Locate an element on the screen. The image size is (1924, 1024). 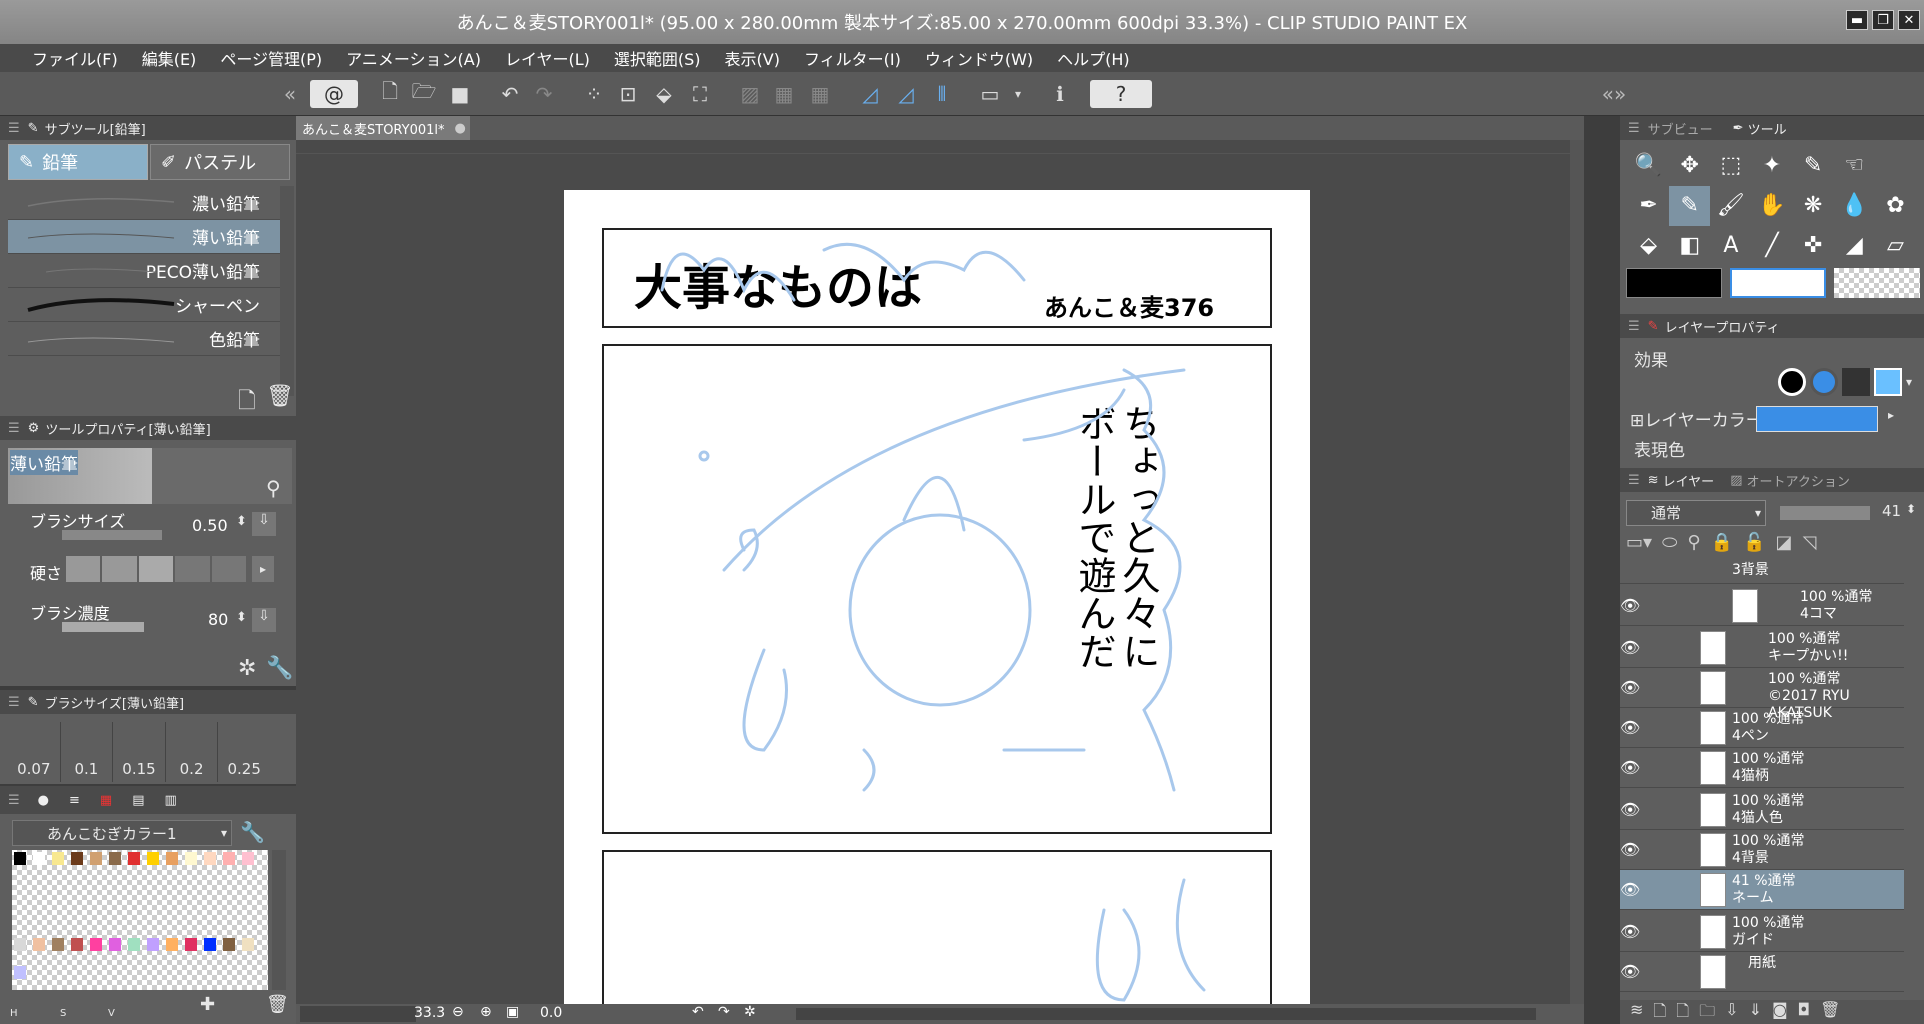
transfer-down-icon: ⇩ is located at coordinates (1731, 1012).